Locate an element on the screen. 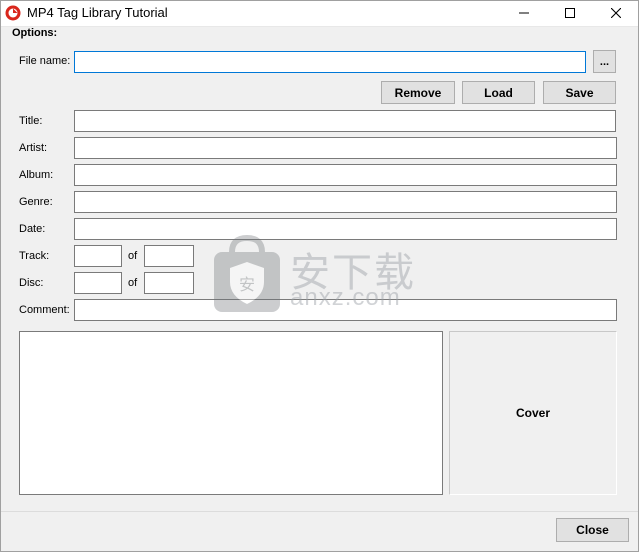  track-number-input is located at coordinates (98, 256).